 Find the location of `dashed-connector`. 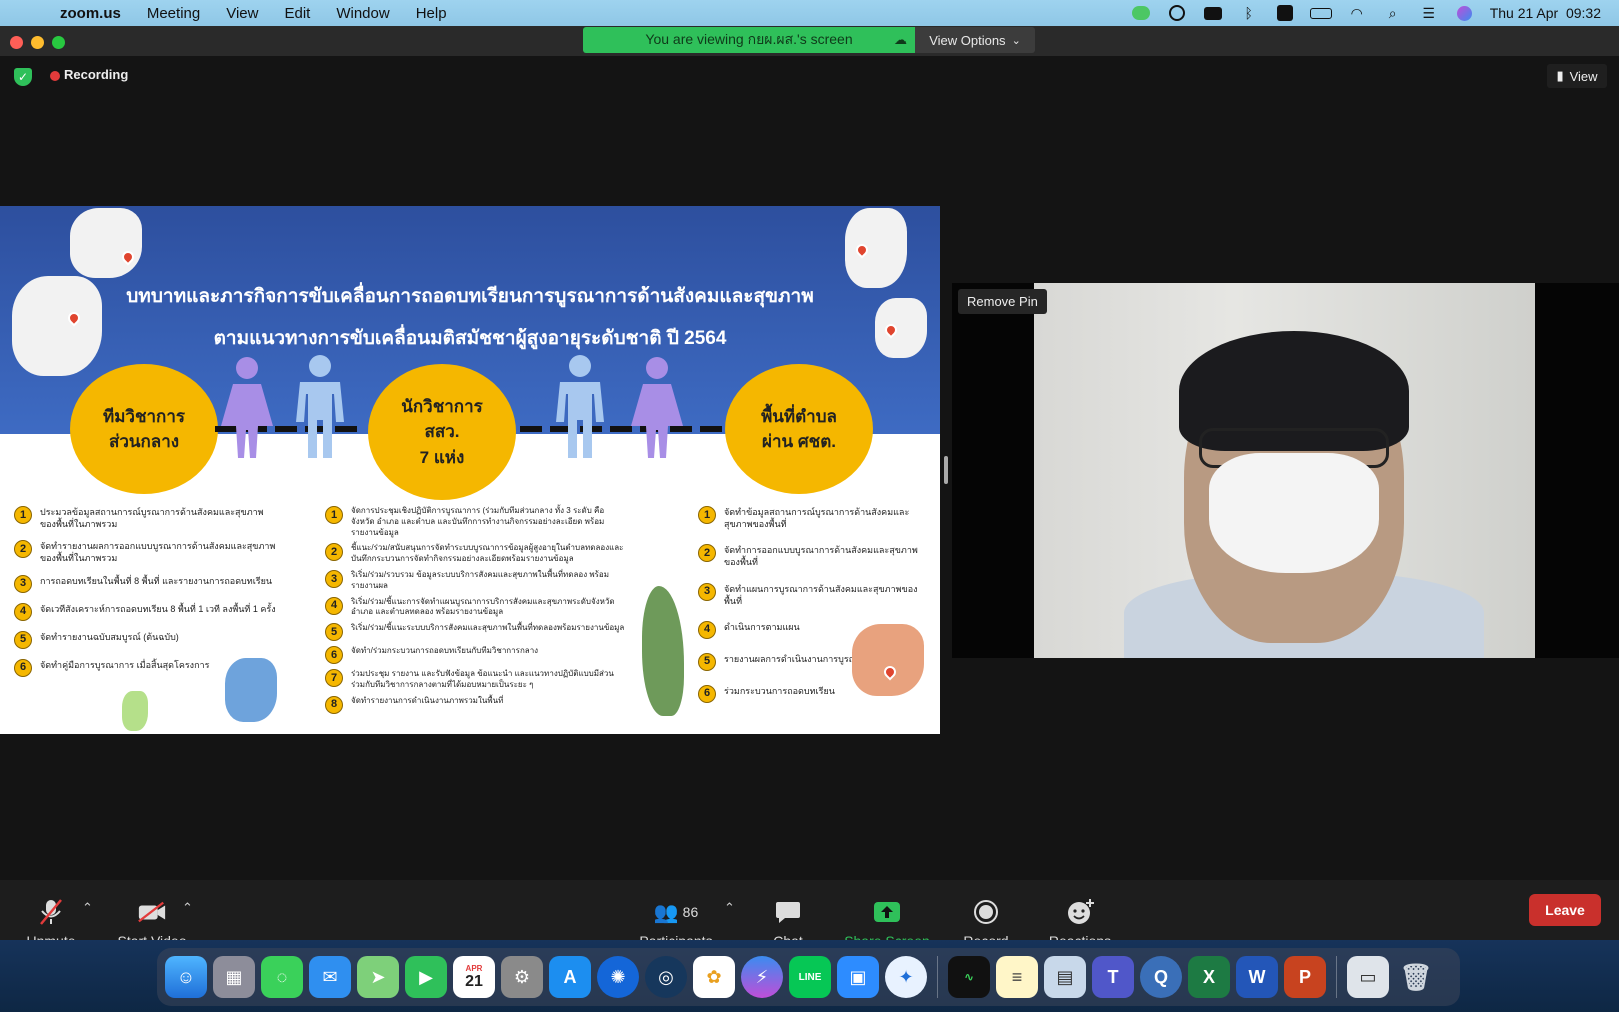

dashed-connector is located at coordinates (622, 429).